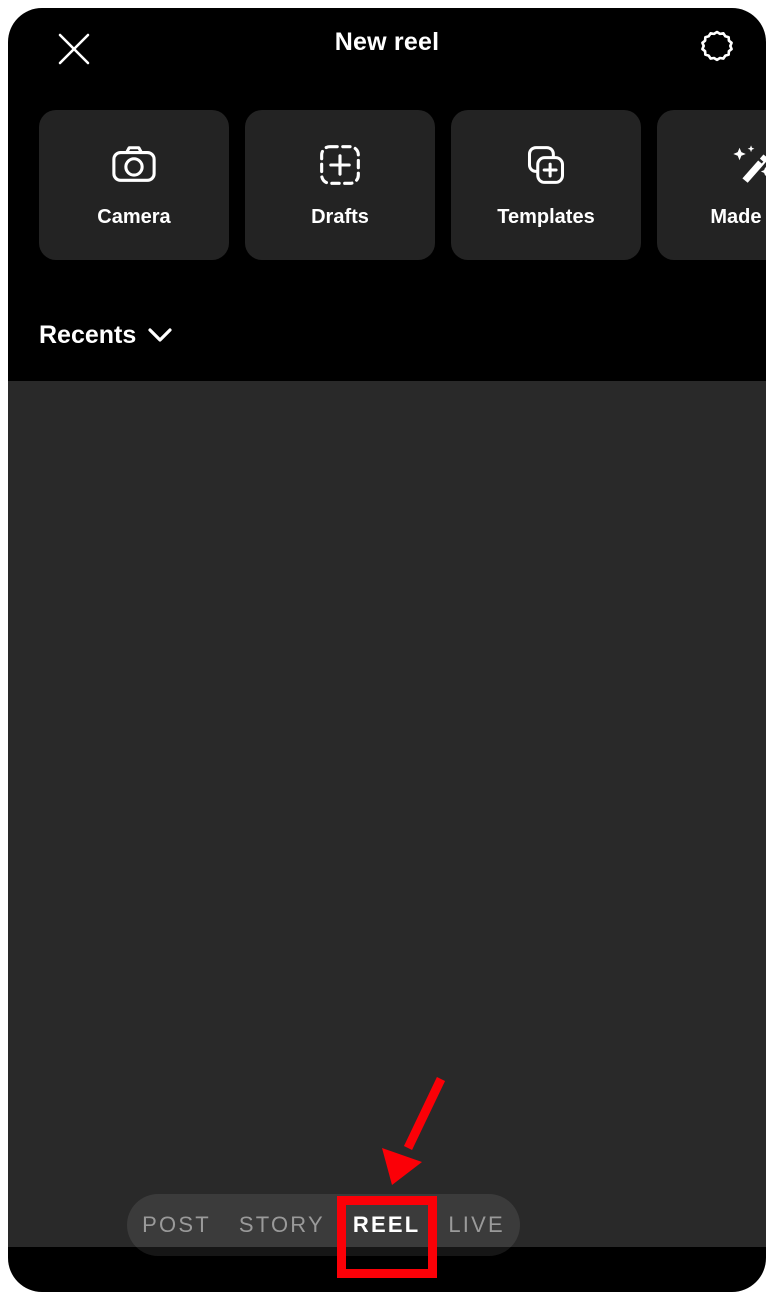 Image resolution: width=774 pixels, height=1300 pixels. What do you see at coordinates (386, 1225) in the screenshot?
I see `mode-reel: REEL` at bounding box center [386, 1225].